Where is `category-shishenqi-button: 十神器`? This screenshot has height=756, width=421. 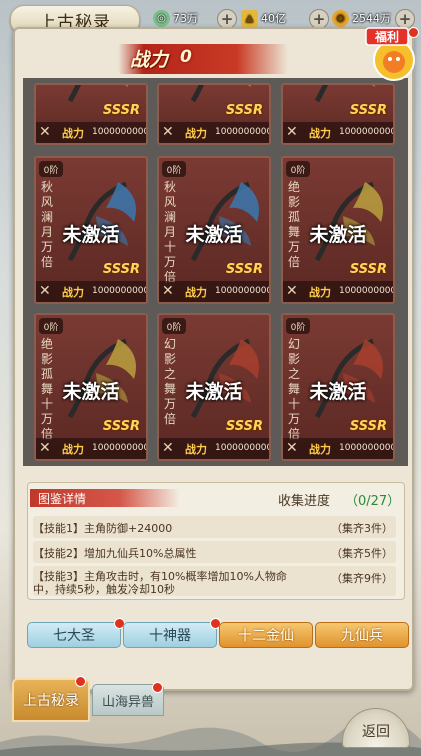
category-shishenqi-button: 十神器 is located at coordinates (170, 635).